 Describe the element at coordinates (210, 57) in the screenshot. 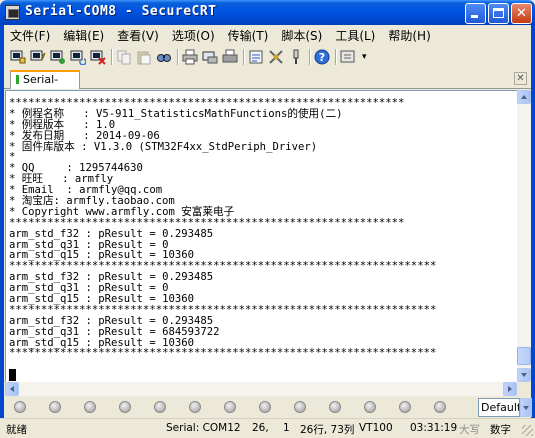

I see `print-setup-icon` at that location.